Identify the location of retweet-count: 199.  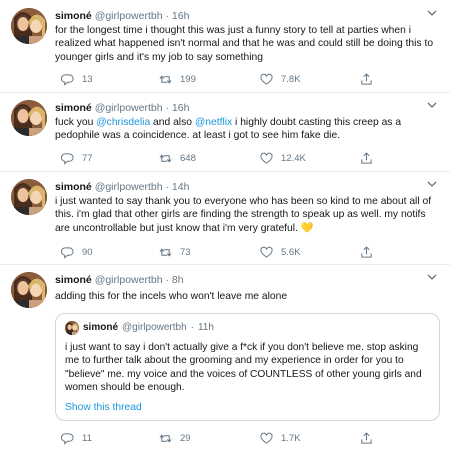
(188, 79).